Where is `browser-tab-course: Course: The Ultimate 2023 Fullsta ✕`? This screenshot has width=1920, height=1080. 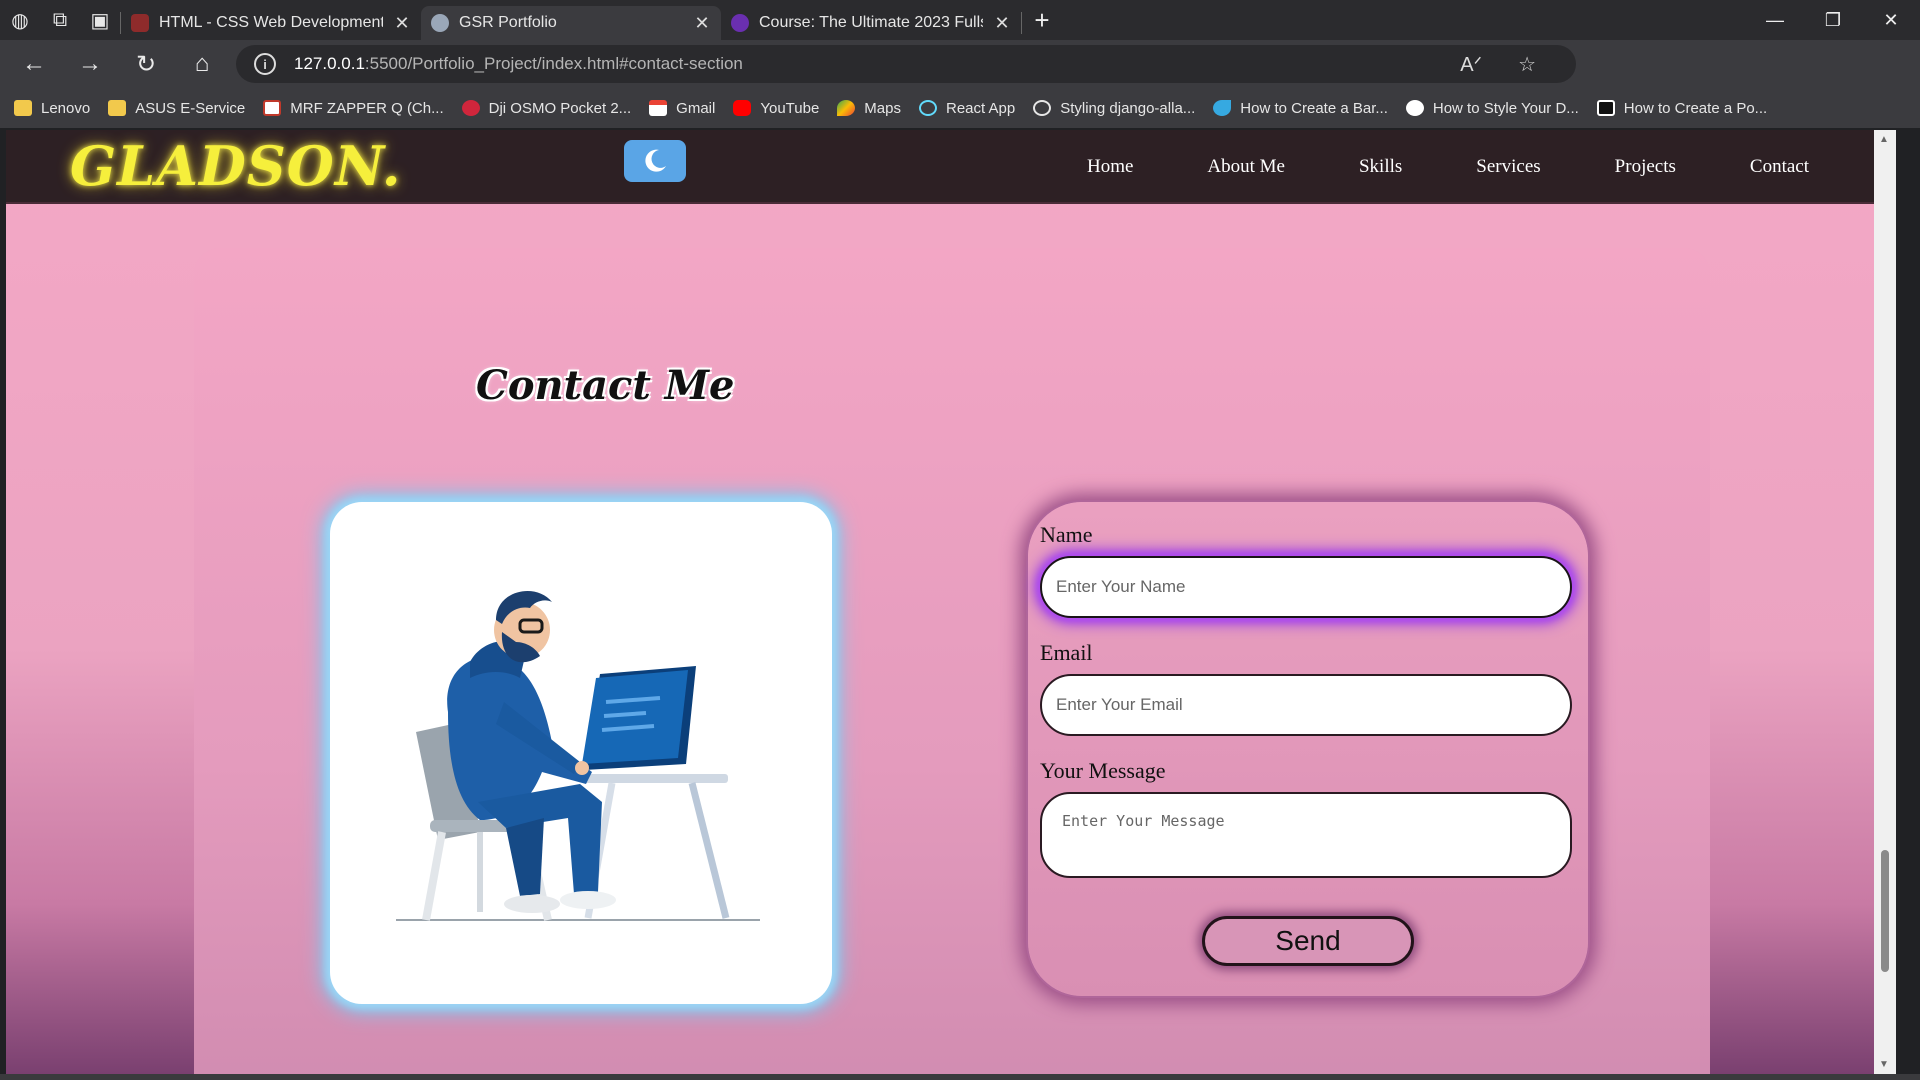
browser-tab-course: Course: The Ultimate 2023 Fullsta ✕ is located at coordinates (871, 23).